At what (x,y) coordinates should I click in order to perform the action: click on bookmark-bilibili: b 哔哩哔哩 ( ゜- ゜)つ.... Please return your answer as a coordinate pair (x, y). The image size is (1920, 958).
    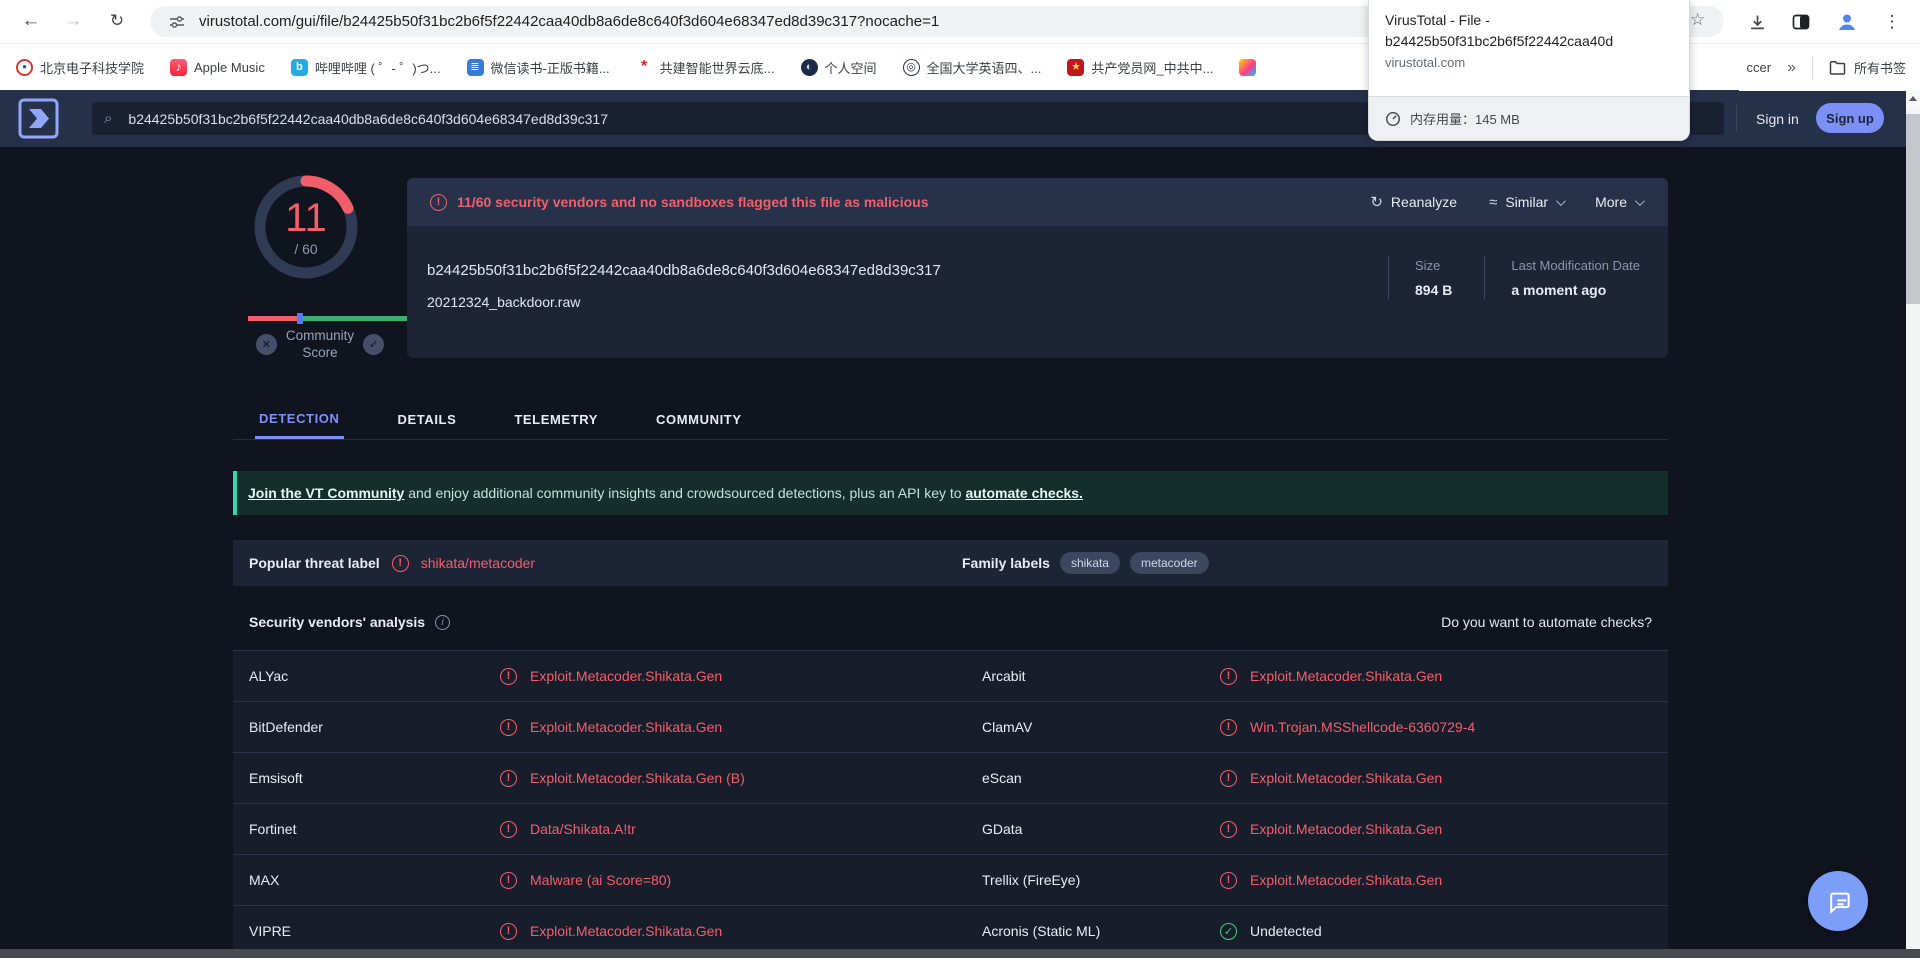
    Looking at the image, I should click on (365, 67).